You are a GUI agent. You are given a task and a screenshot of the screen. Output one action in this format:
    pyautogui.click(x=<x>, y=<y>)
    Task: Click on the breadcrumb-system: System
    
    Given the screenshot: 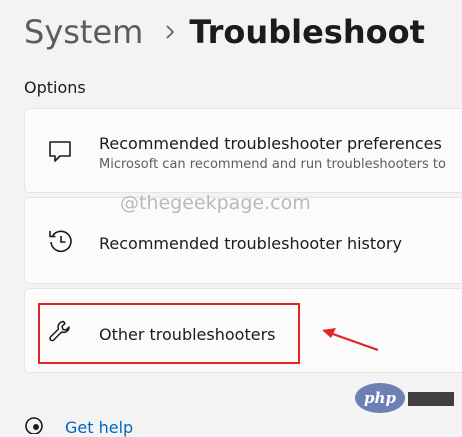 What is the action you would take?
    pyautogui.click(x=83, y=32)
    